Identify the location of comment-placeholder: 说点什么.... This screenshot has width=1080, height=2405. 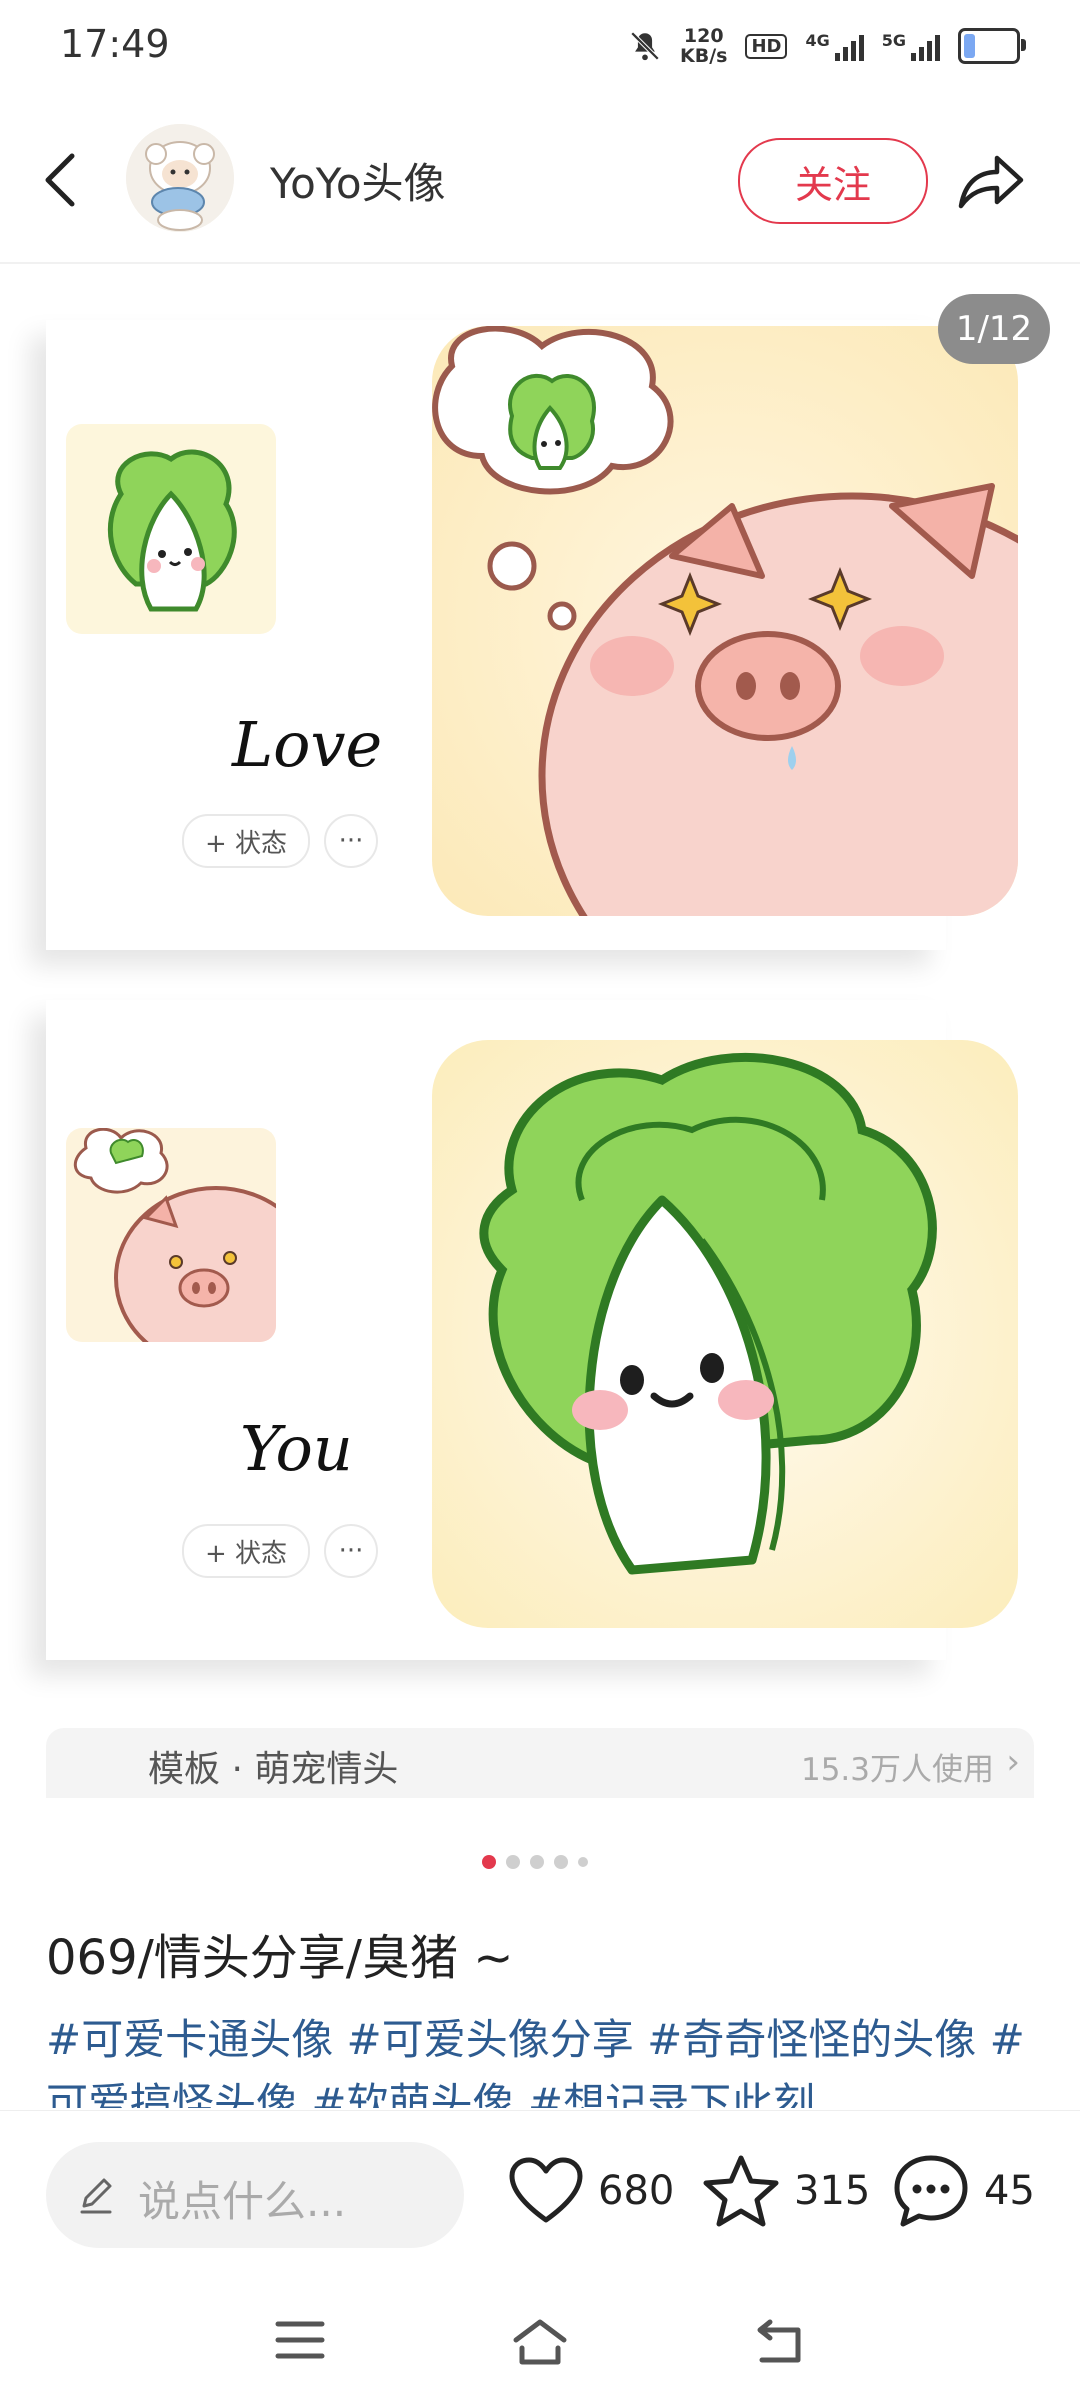
(242, 2201).